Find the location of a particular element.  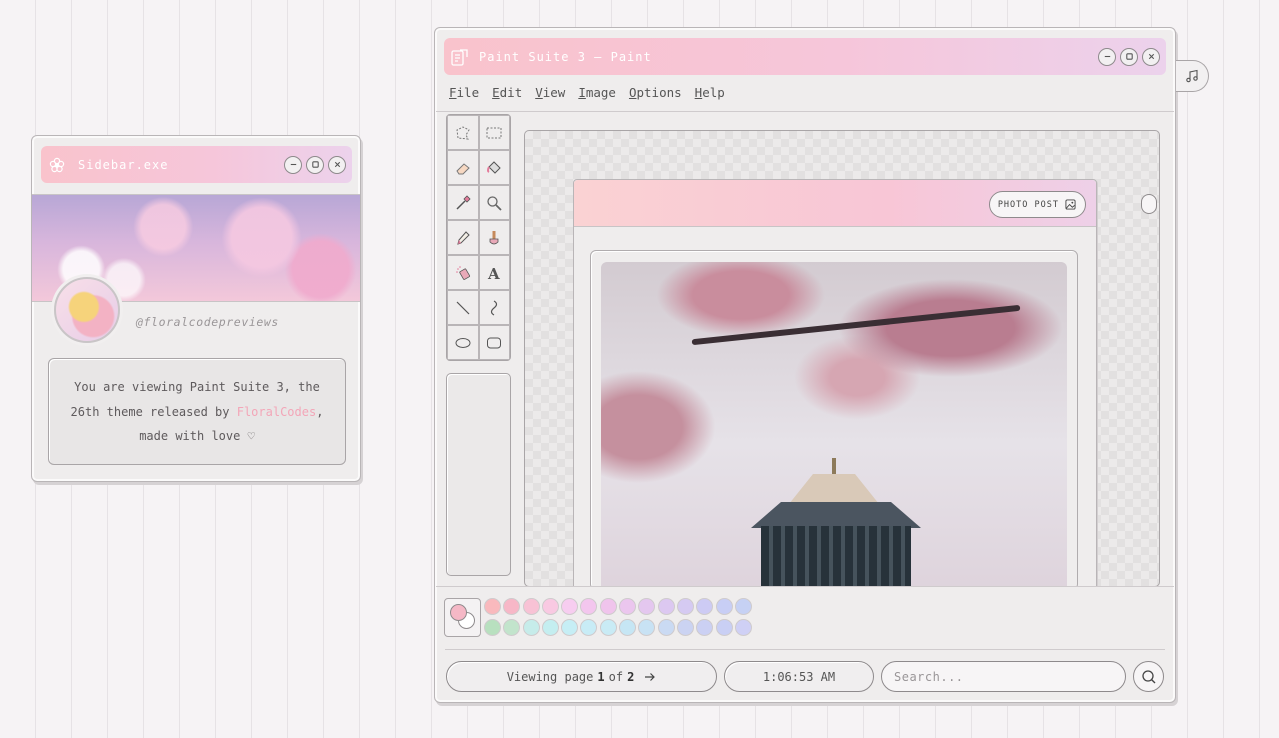

menu-help: Help is located at coordinates (710, 92).